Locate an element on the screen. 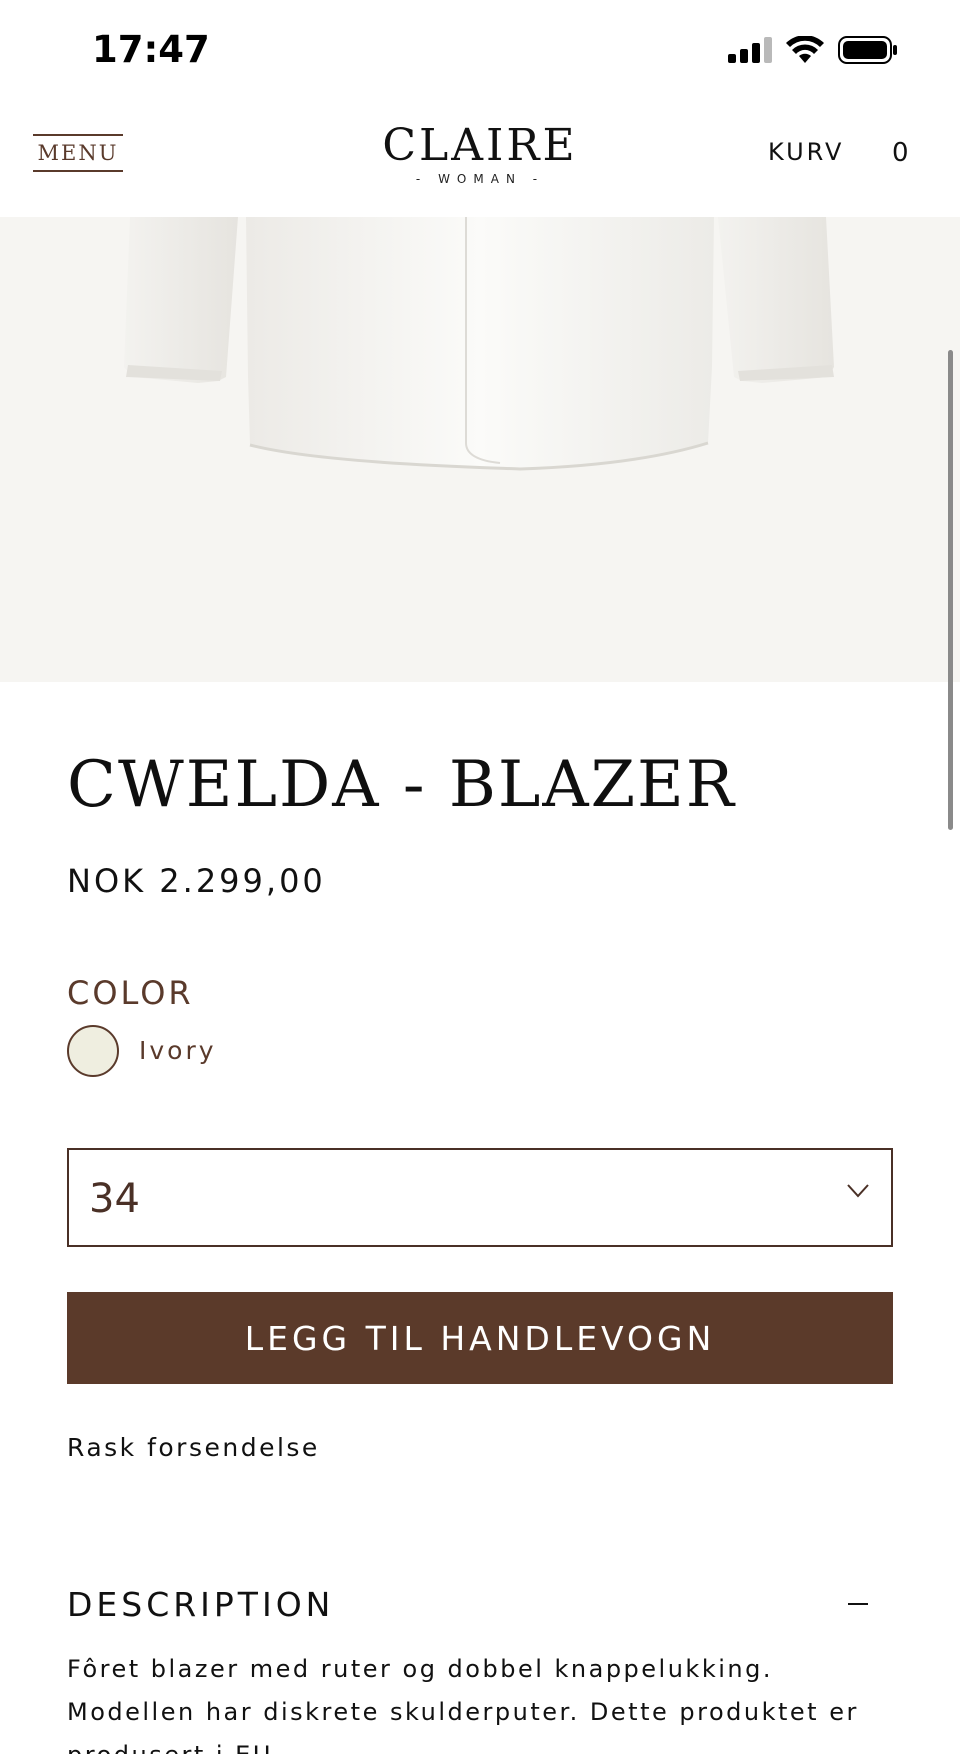  status-bar: 17:47 is located at coordinates (480, 50).